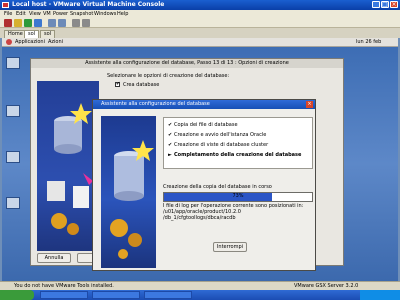 This screenshot has width=400, height=300. Describe the element at coordinates (122, 14) in the screenshot. I see `menu-help: Help` at that location.